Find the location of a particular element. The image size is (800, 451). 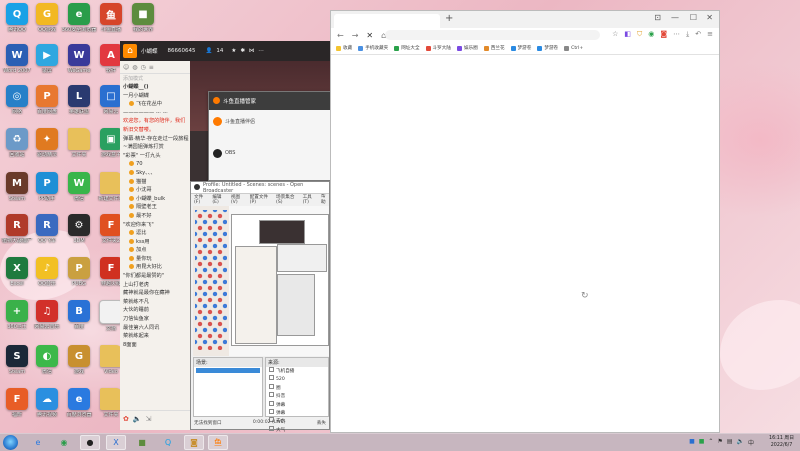

star-icon: ☆ is located at coordinates (615, 34).